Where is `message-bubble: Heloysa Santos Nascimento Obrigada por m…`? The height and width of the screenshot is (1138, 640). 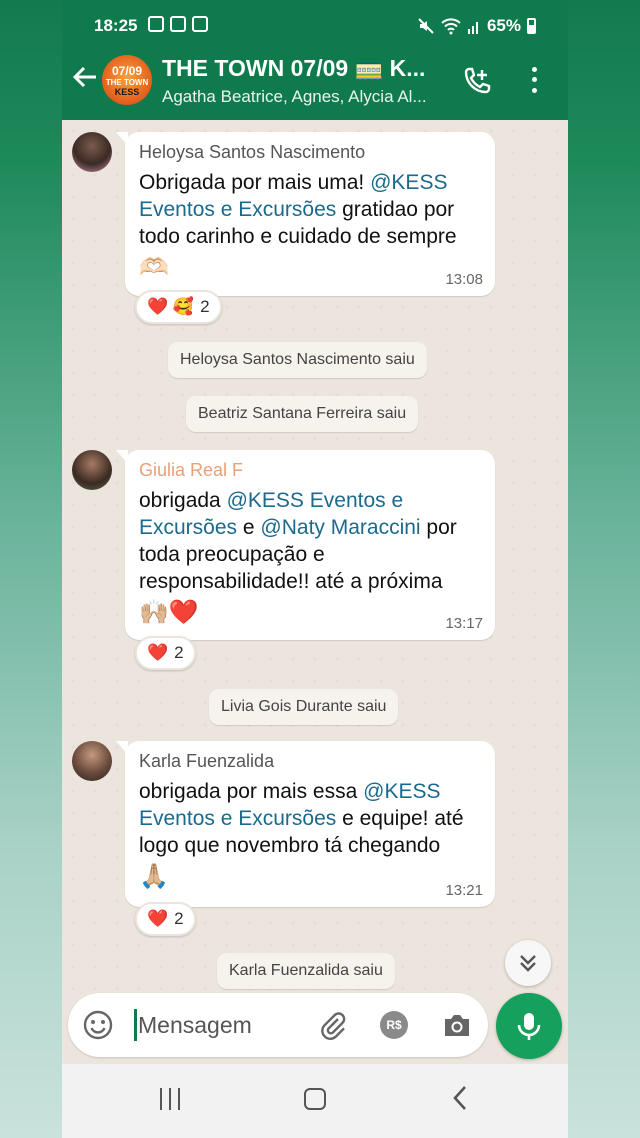 message-bubble: Heloysa Santos Nascimento Obrigada por m… is located at coordinates (305, 214).